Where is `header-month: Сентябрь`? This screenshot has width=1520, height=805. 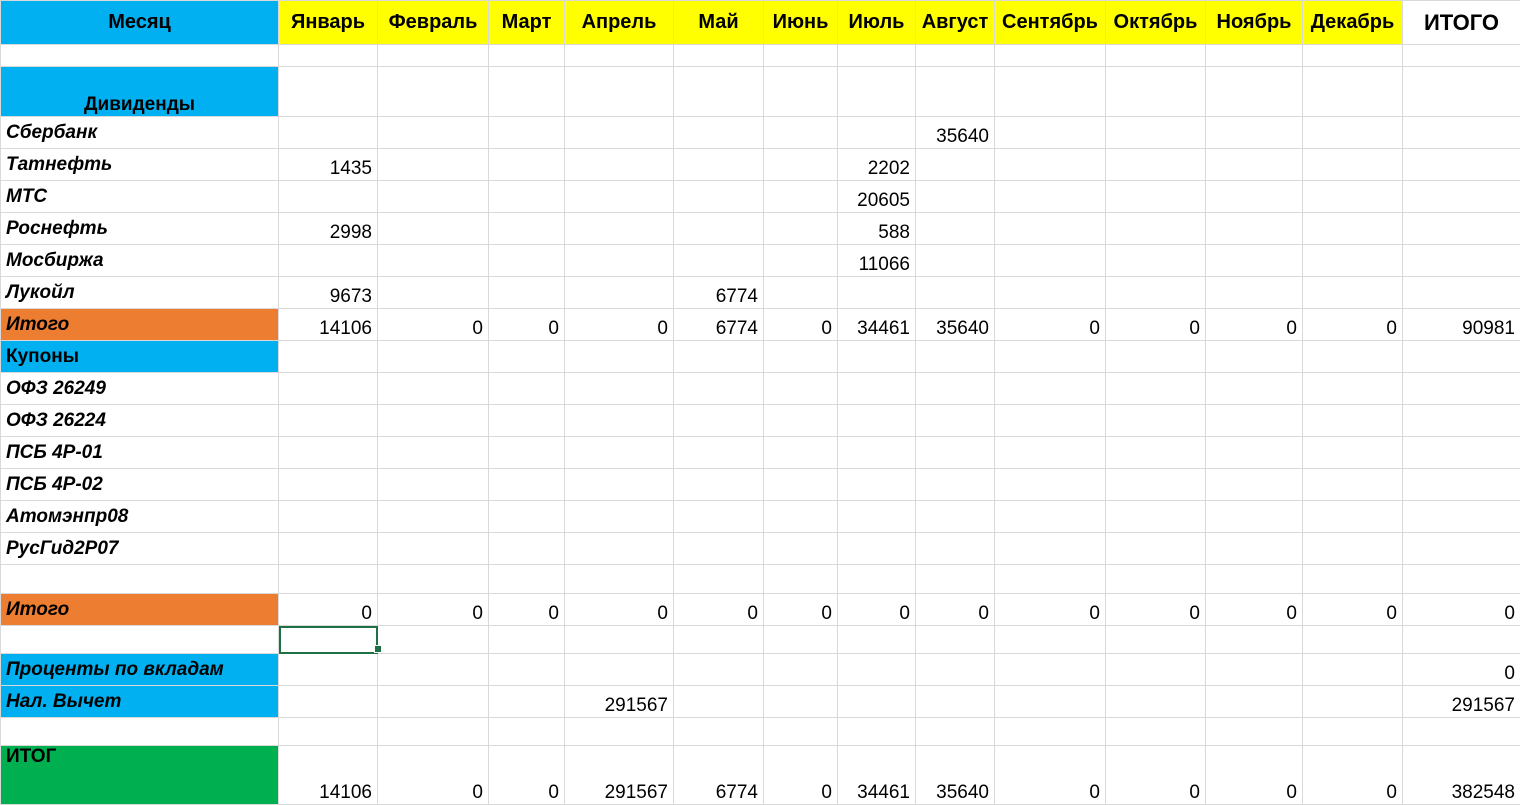
header-month: Сентябрь is located at coordinates (1050, 23).